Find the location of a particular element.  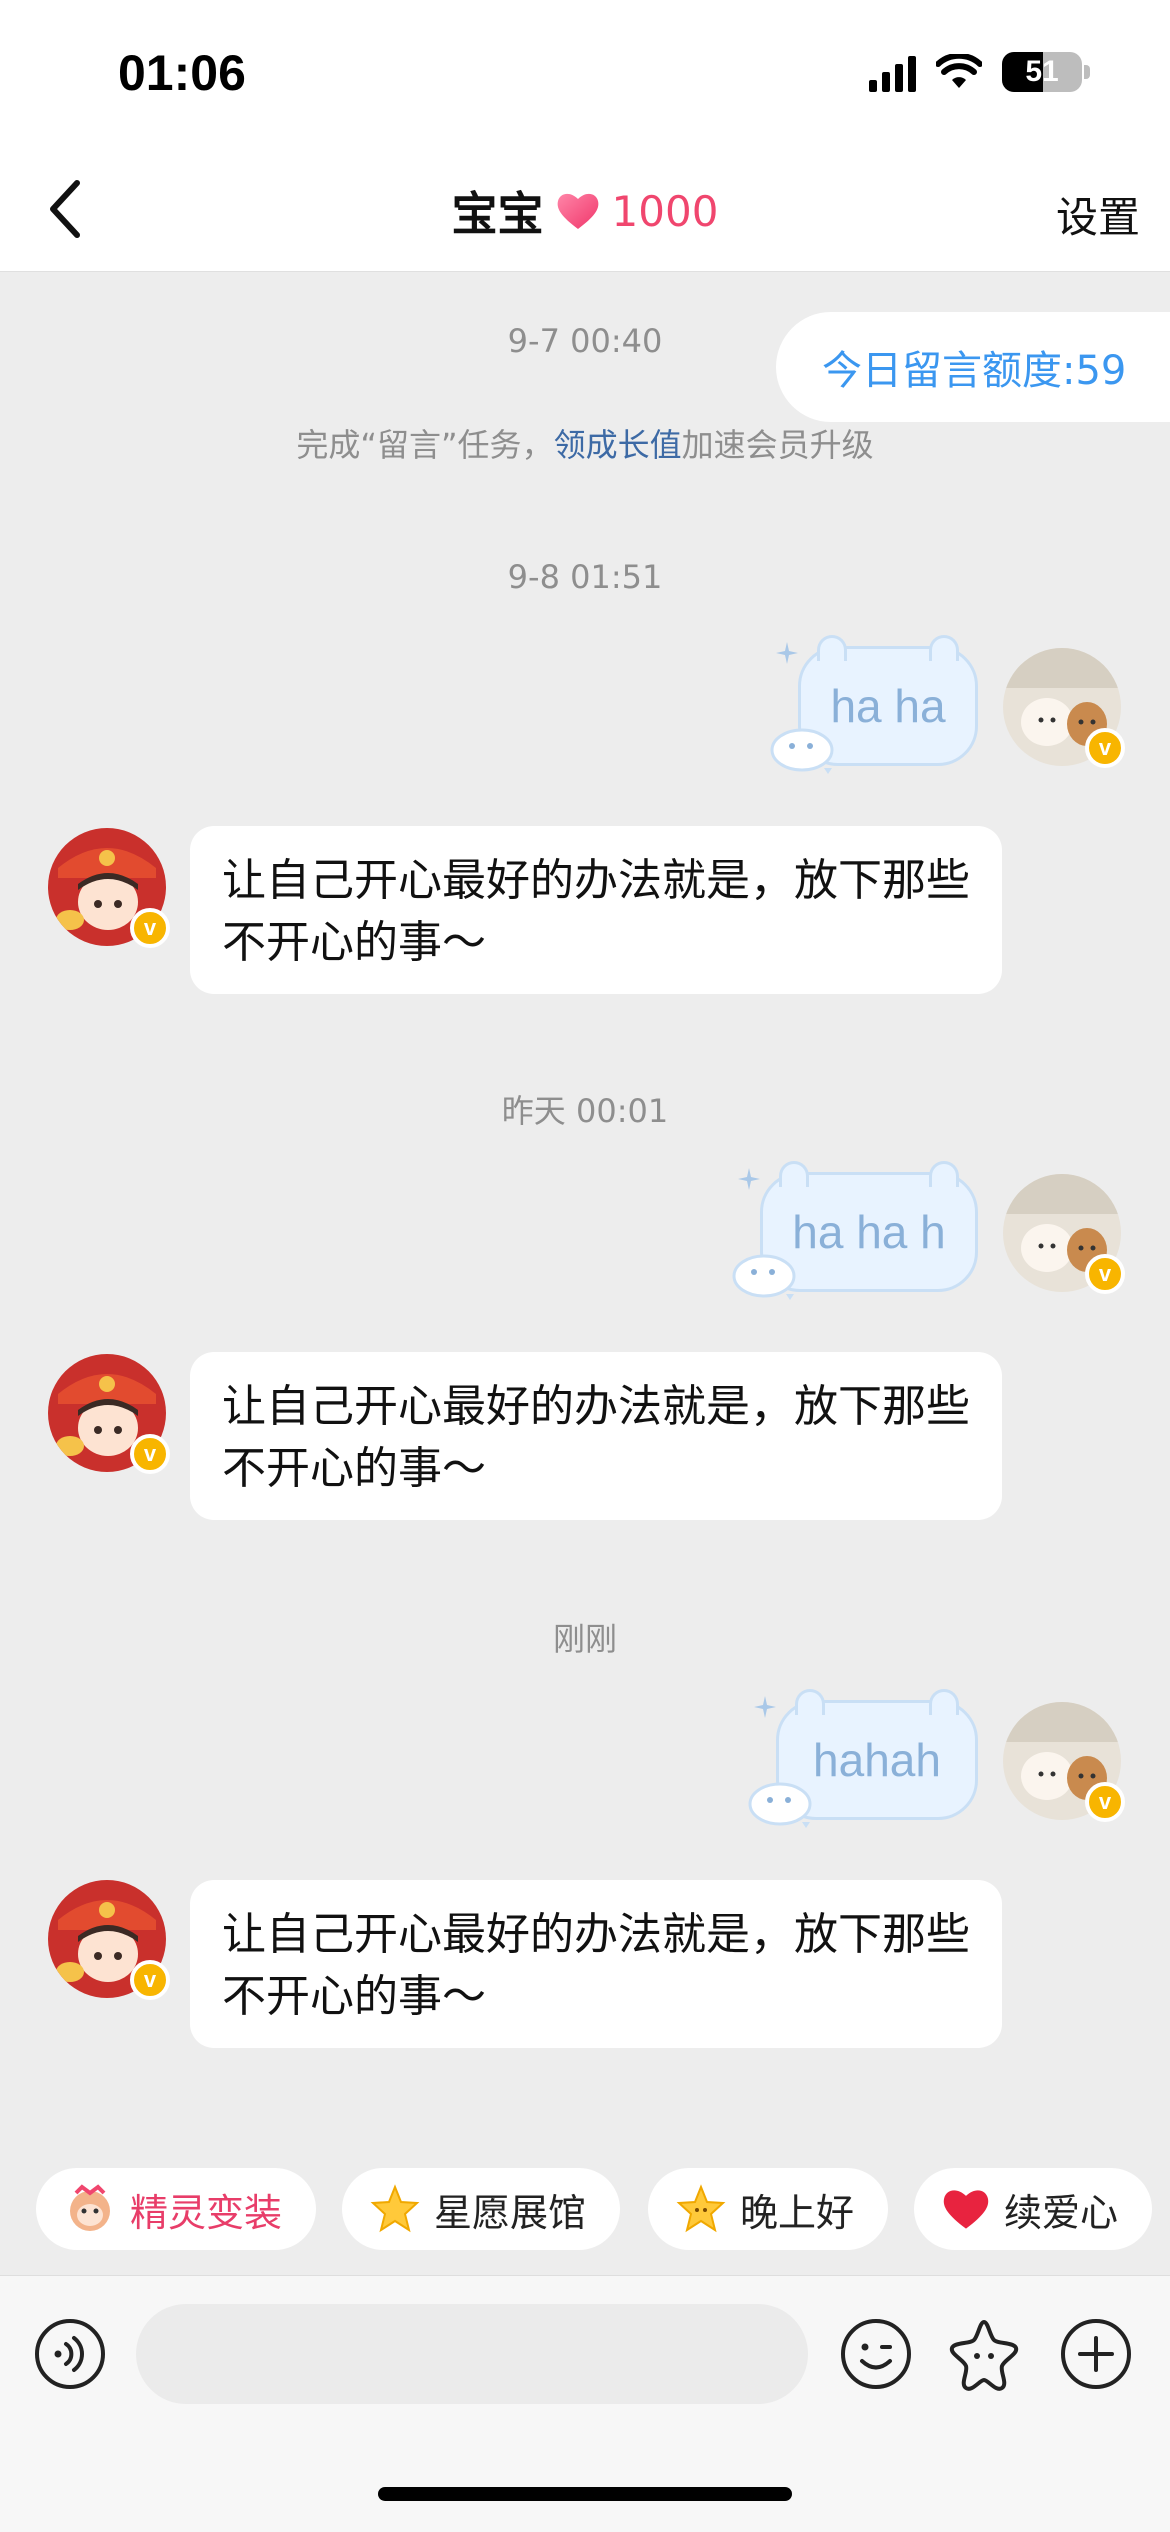

chip-label: 精灵变装 is located at coordinates (206, 2212).